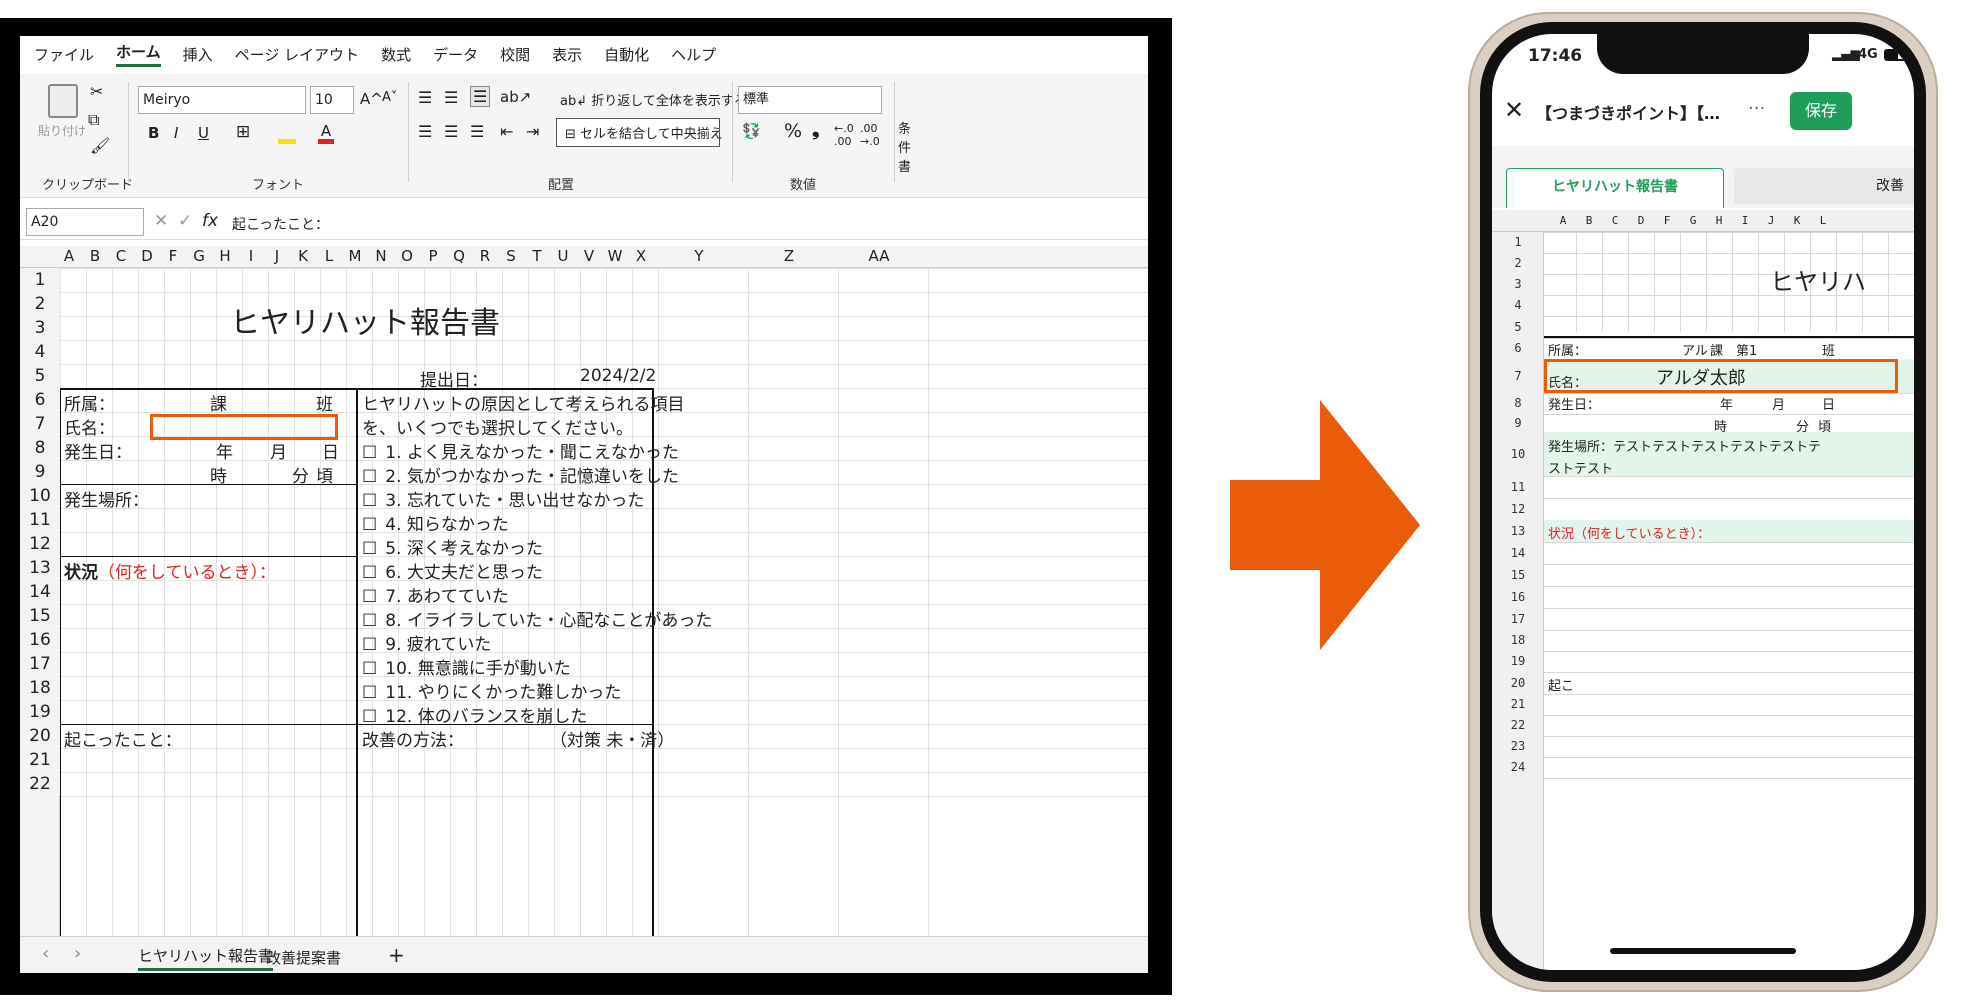  I want to click on formula-input: 起こったこと：, so click(280, 224).